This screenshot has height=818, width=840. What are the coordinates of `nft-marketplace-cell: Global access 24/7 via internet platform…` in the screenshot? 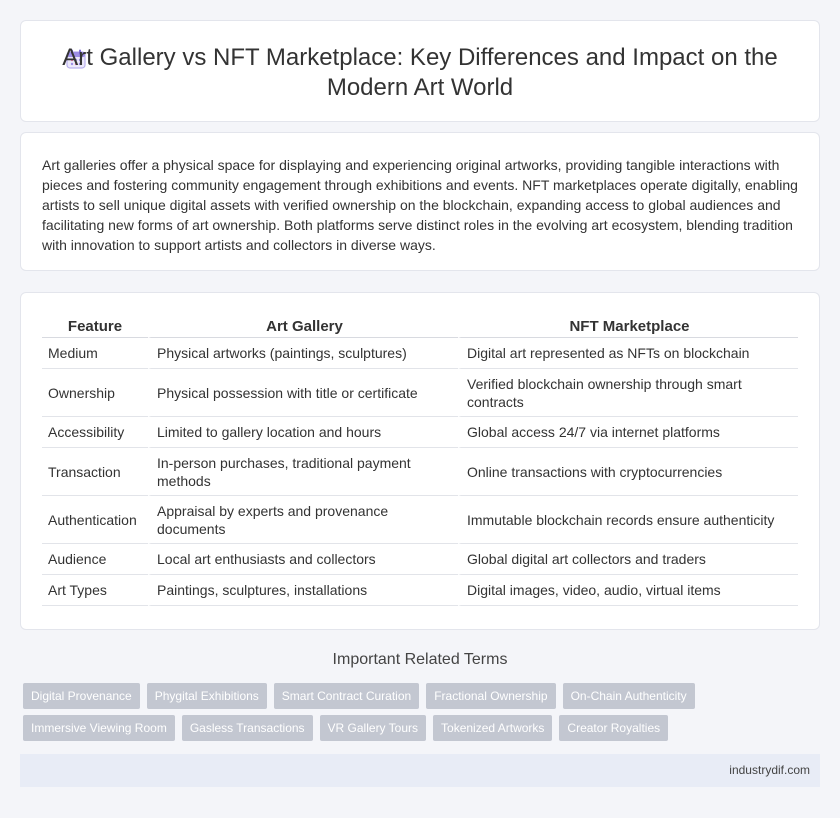 It's located at (628, 432).